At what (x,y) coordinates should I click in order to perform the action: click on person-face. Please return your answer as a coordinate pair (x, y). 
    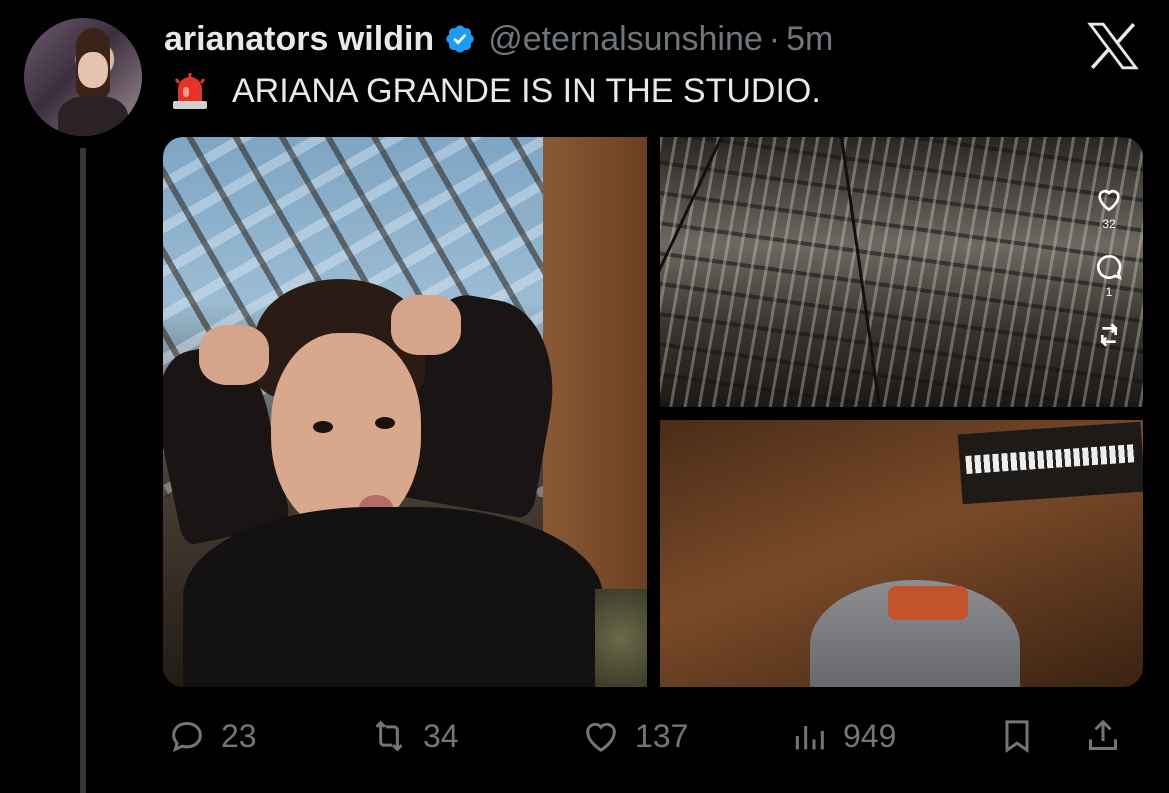
    Looking at the image, I should click on (346, 433).